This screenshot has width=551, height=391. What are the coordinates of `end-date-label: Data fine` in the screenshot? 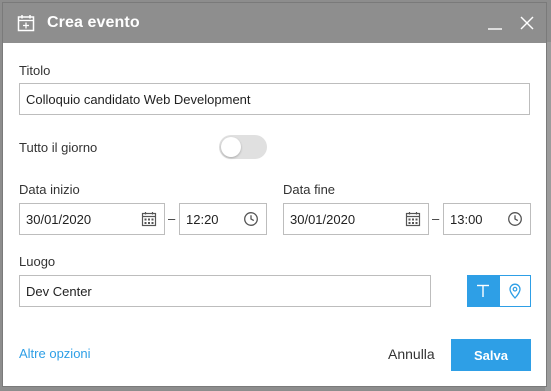 It's located at (309, 189).